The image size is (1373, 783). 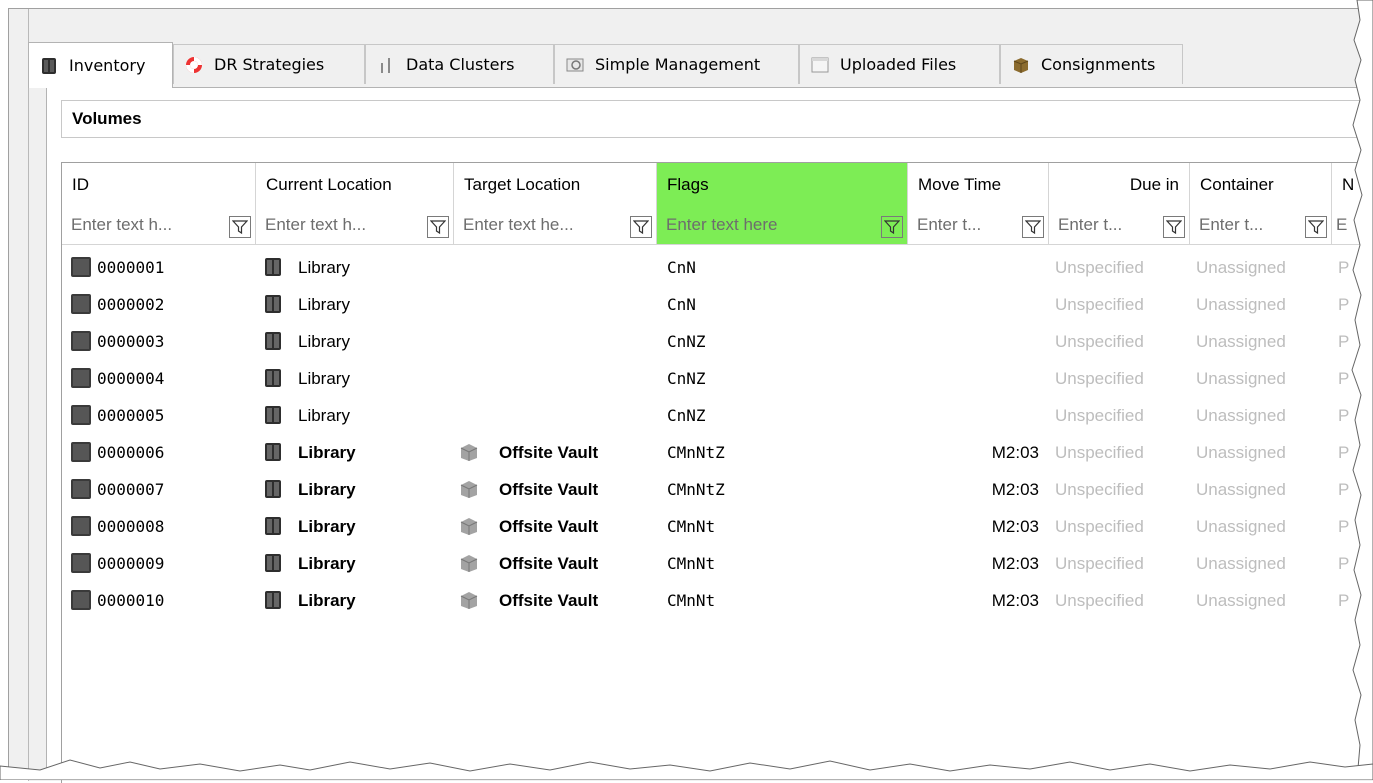 I want to click on filter-input-move-time, so click(x=964, y=225).